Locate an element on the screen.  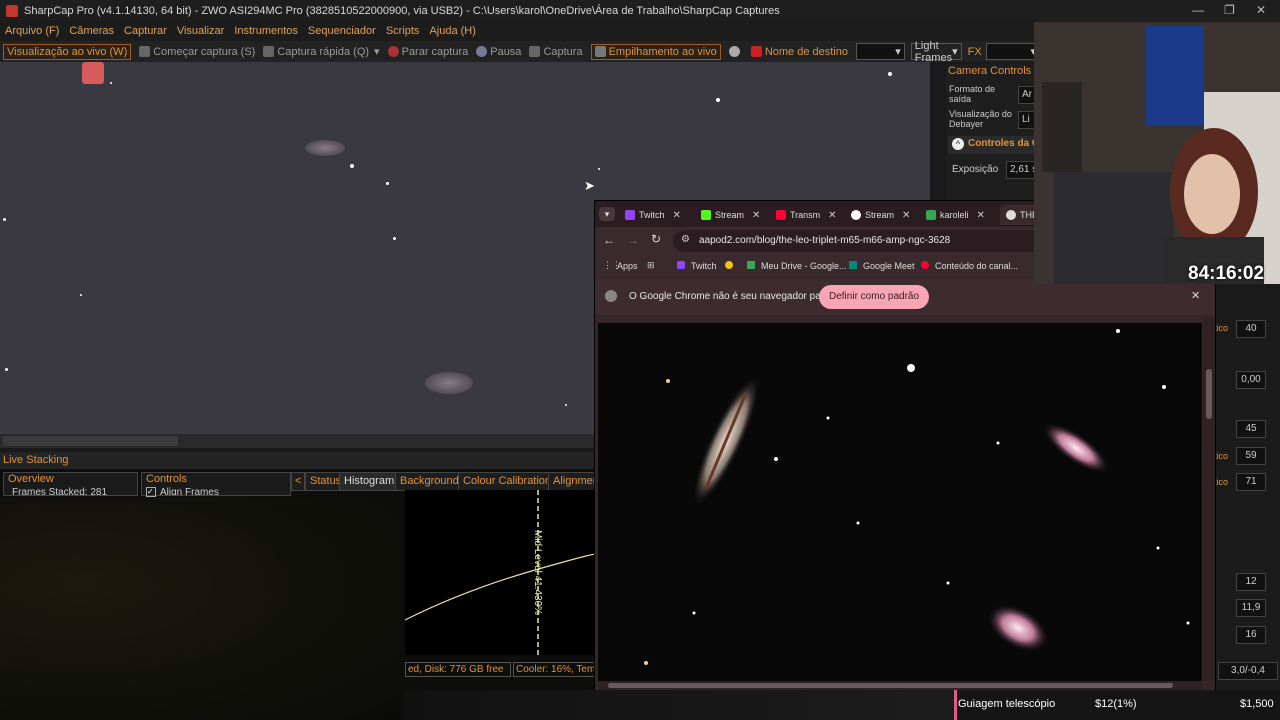
minimize-icon: — is located at coordinates (1198, 10).